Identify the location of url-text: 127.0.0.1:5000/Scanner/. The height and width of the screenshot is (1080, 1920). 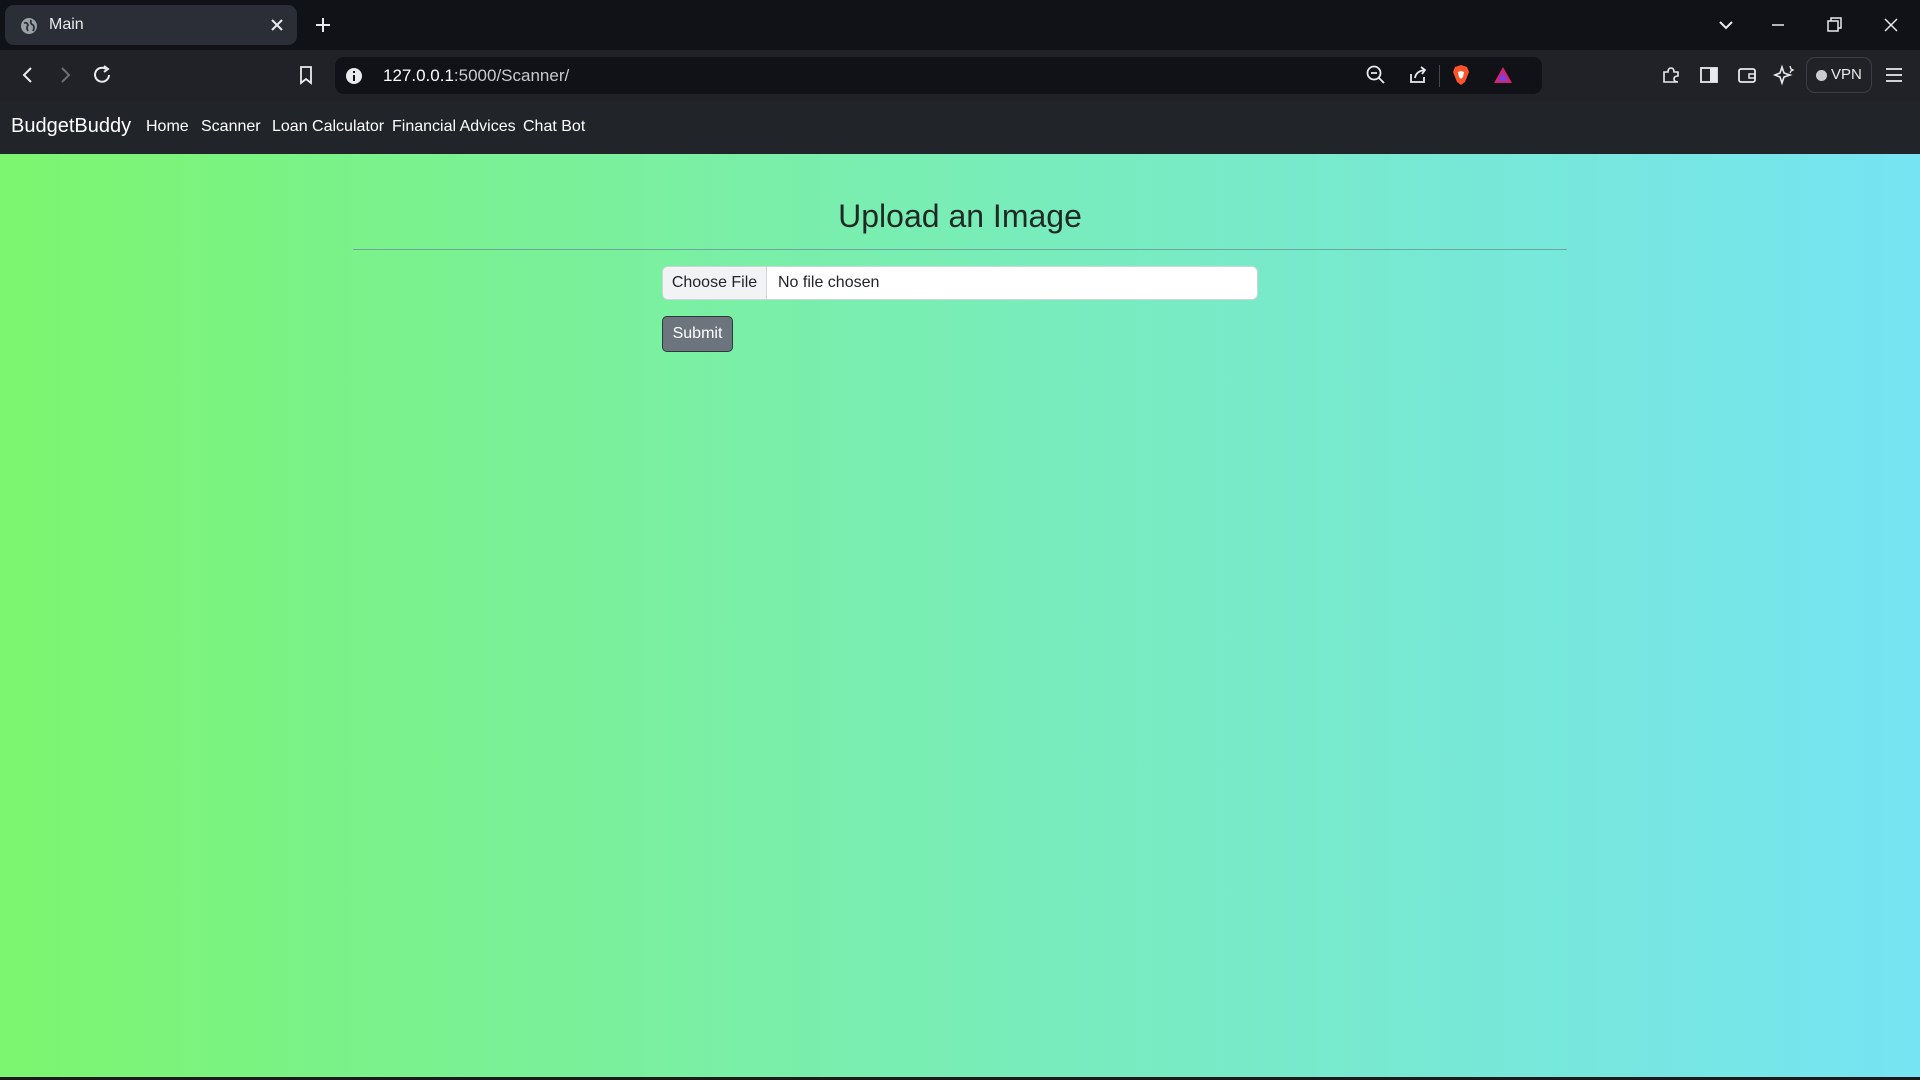
(476, 76).